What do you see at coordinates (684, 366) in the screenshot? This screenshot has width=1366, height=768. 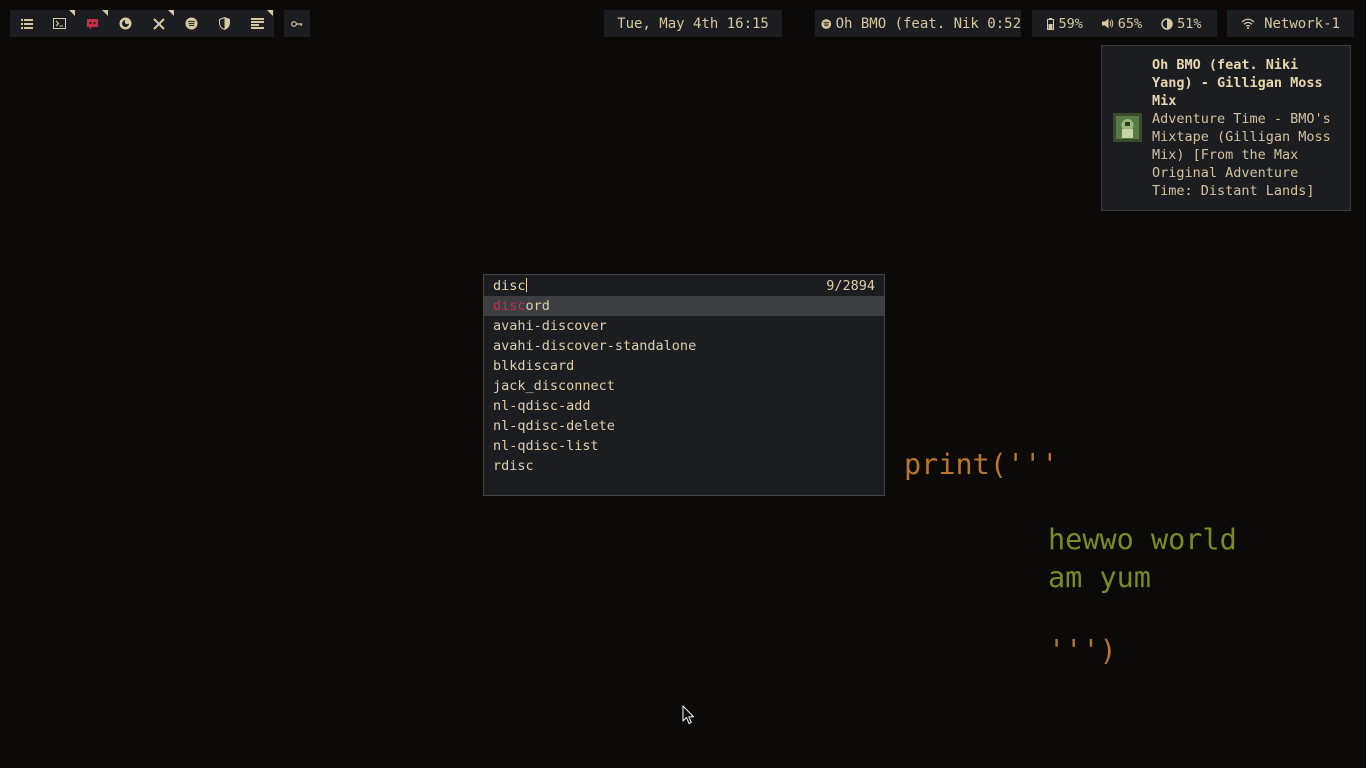 I see `result-item: blkdiscard` at bounding box center [684, 366].